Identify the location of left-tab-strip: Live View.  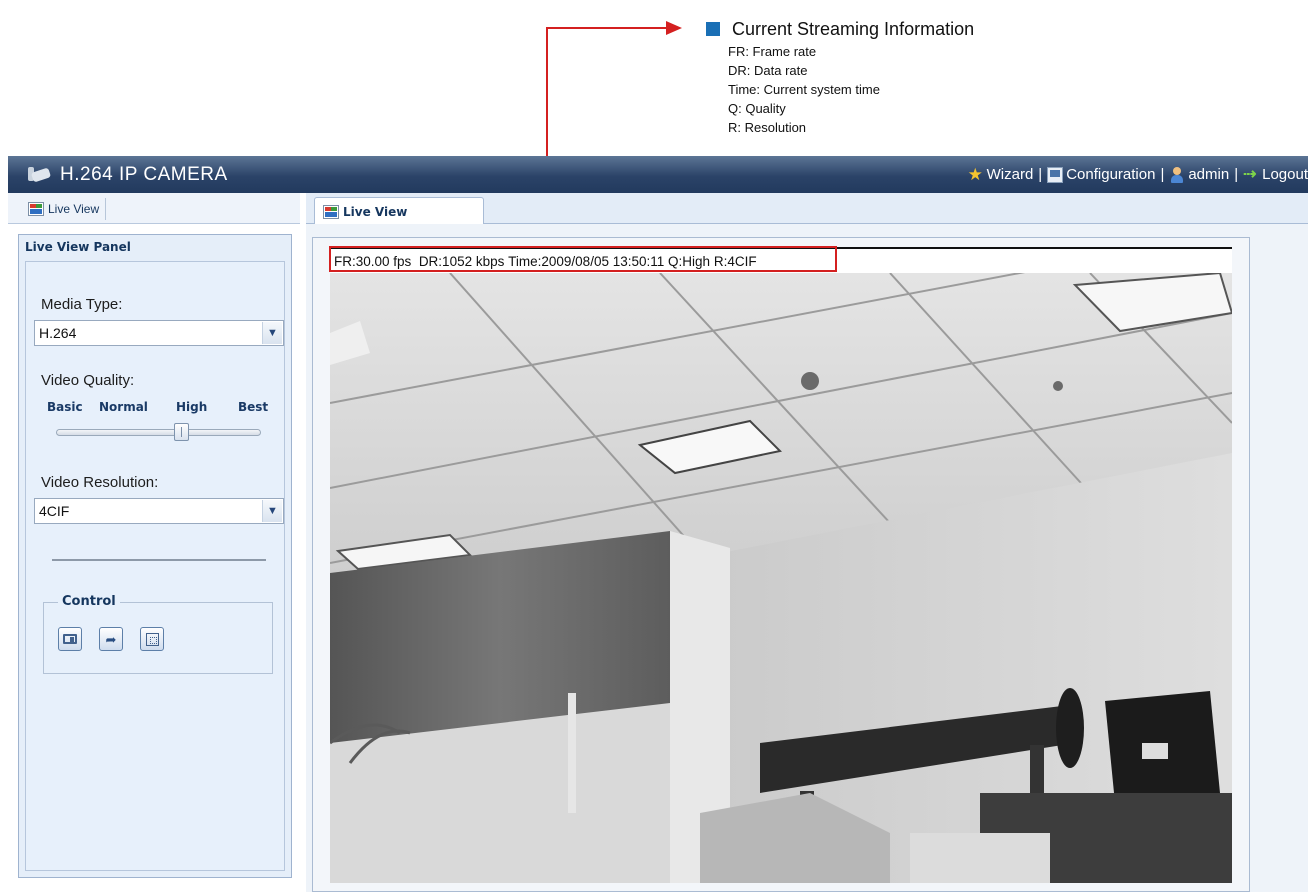
(154, 208).